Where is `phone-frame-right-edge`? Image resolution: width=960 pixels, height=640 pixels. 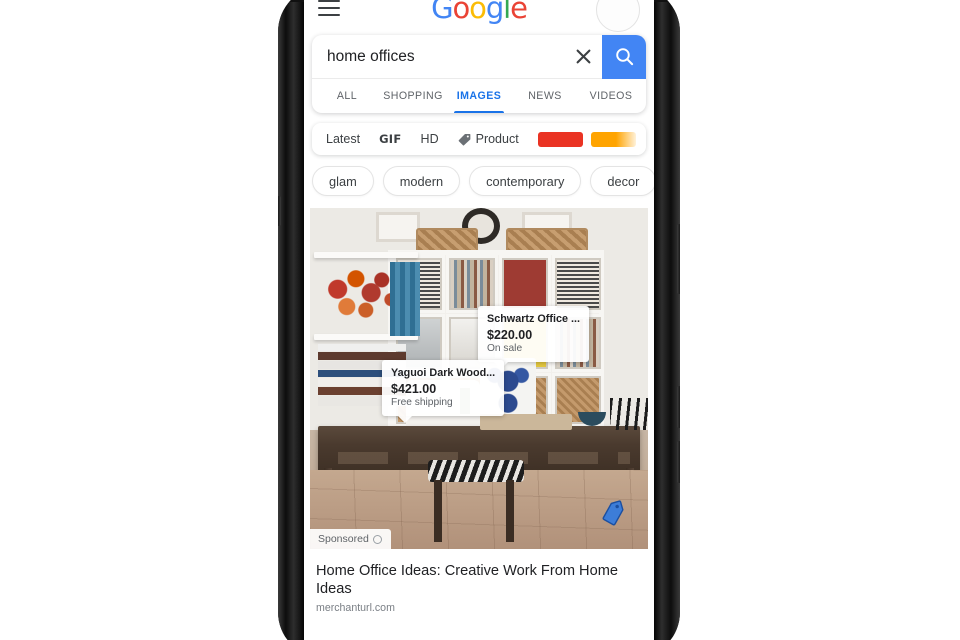
phone-frame-right-edge is located at coordinates (667, 320).